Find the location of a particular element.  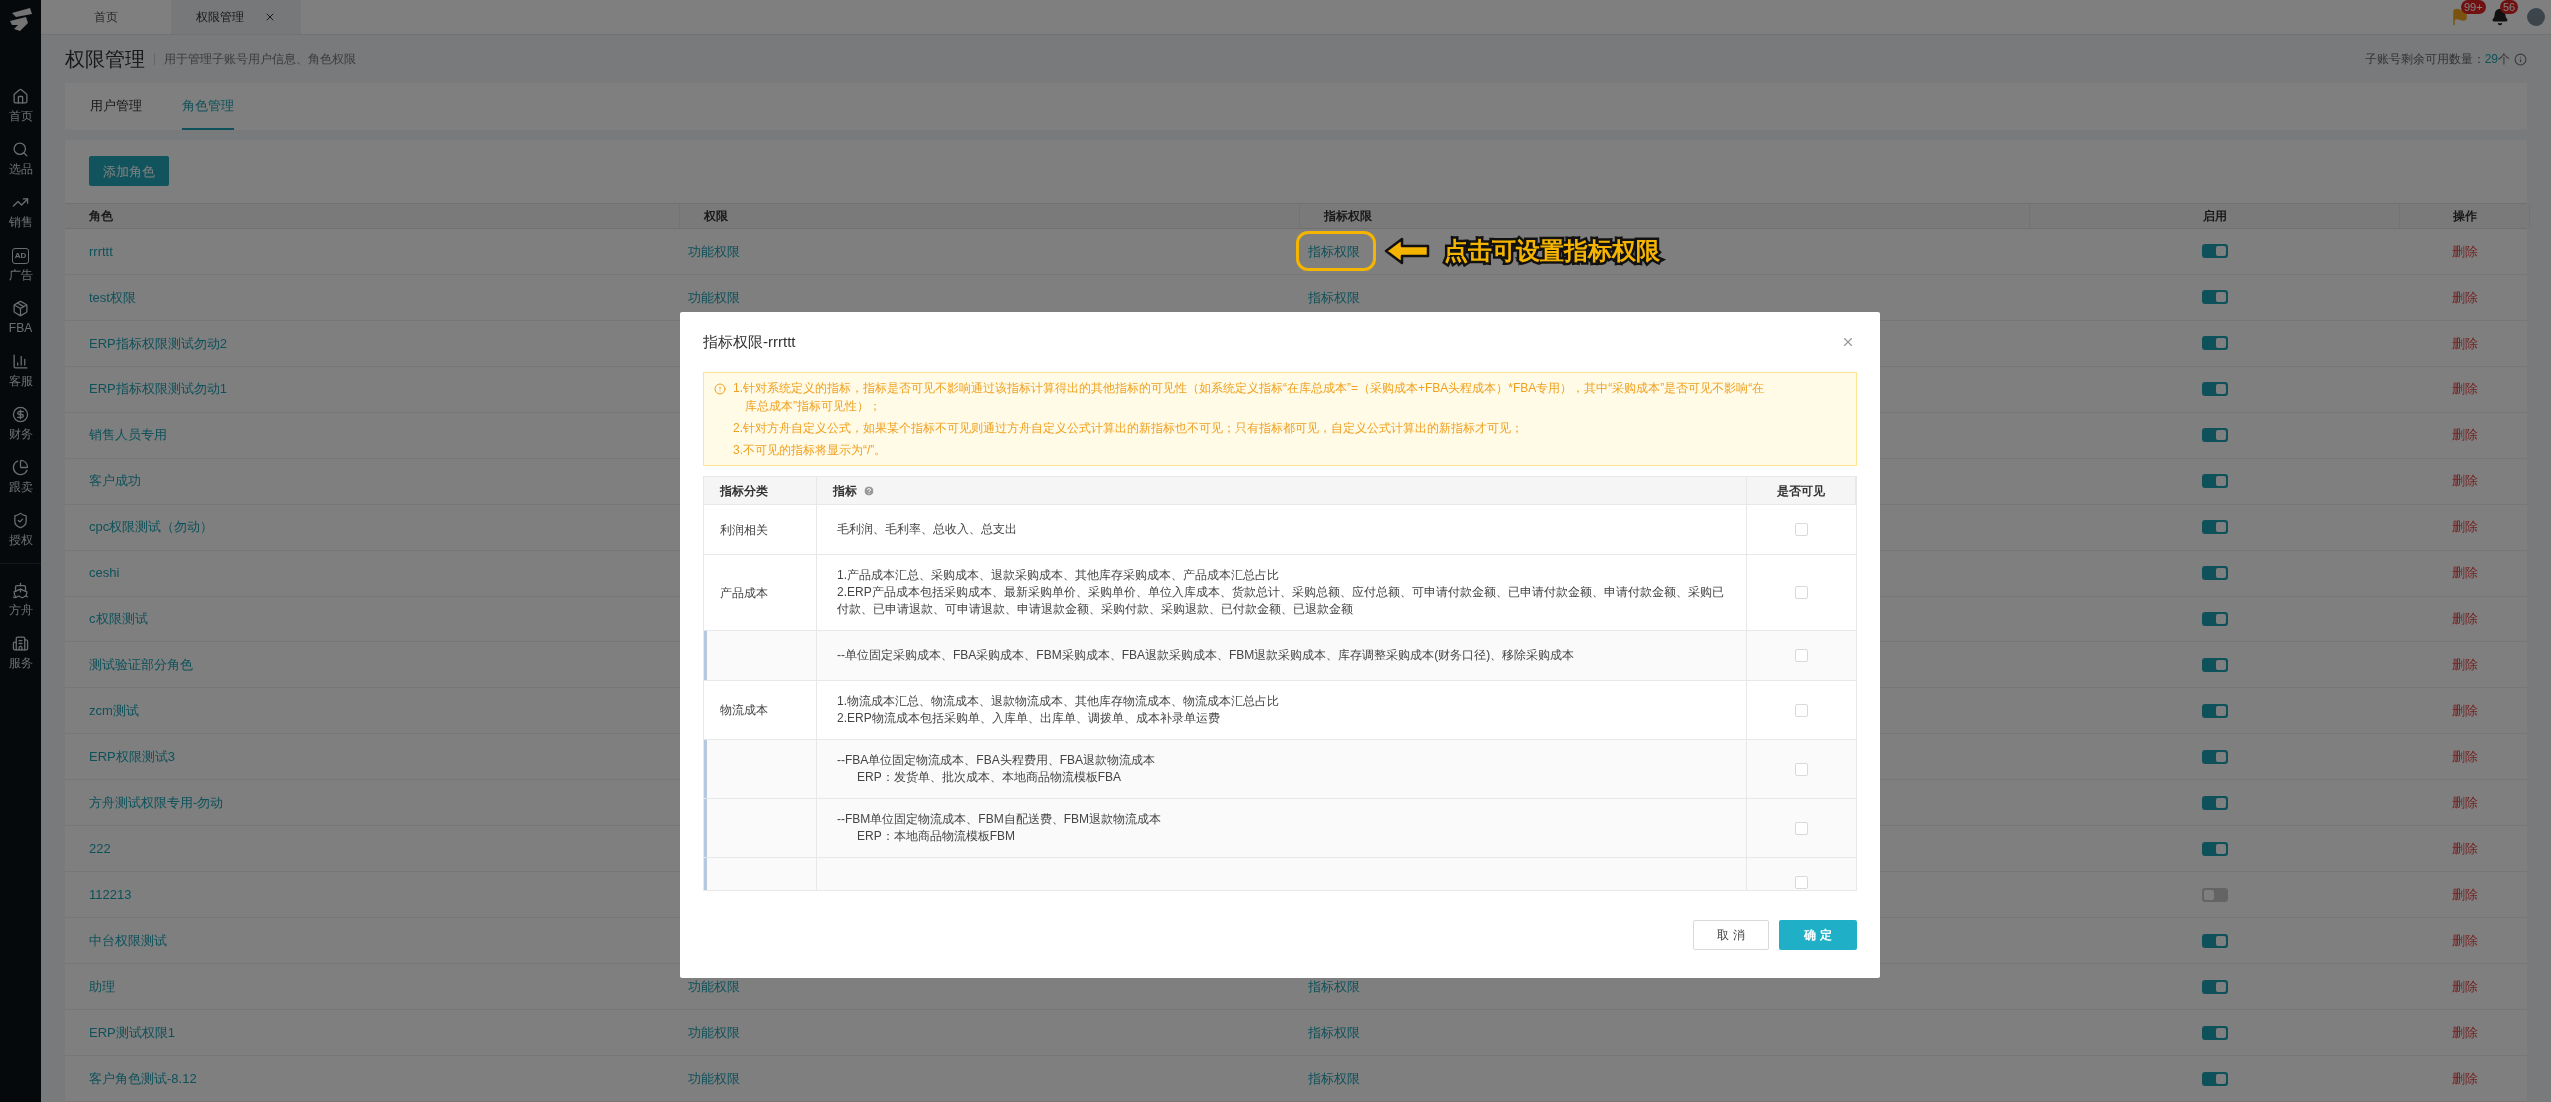

role-name-link: 客户角色测试-8.12 is located at coordinates (143, 1078).